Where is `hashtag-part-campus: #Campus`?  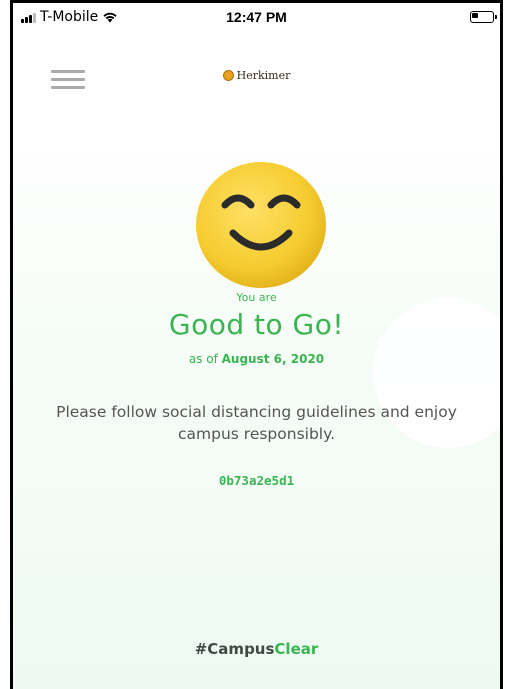 hashtag-part-campus: #Campus is located at coordinates (234, 649).